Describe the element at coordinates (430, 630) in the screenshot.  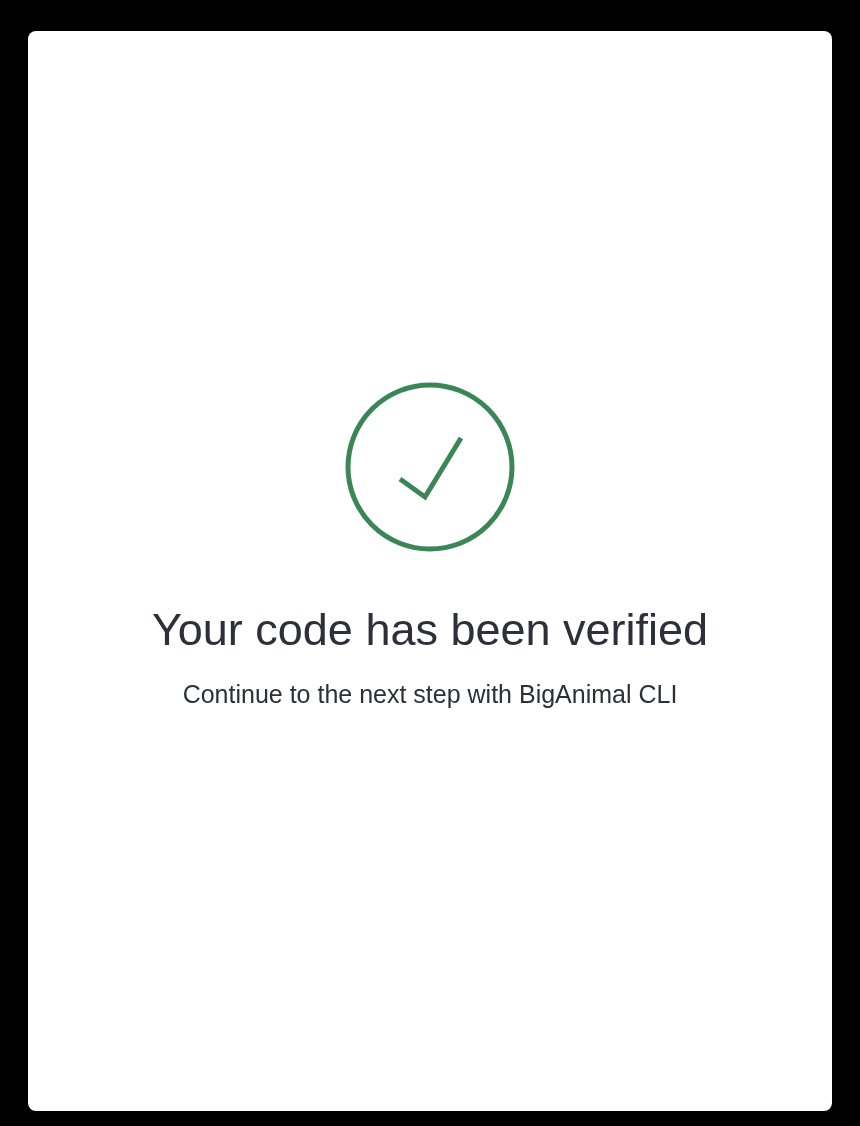
I see `page-title: Your code has been verified` at that location.